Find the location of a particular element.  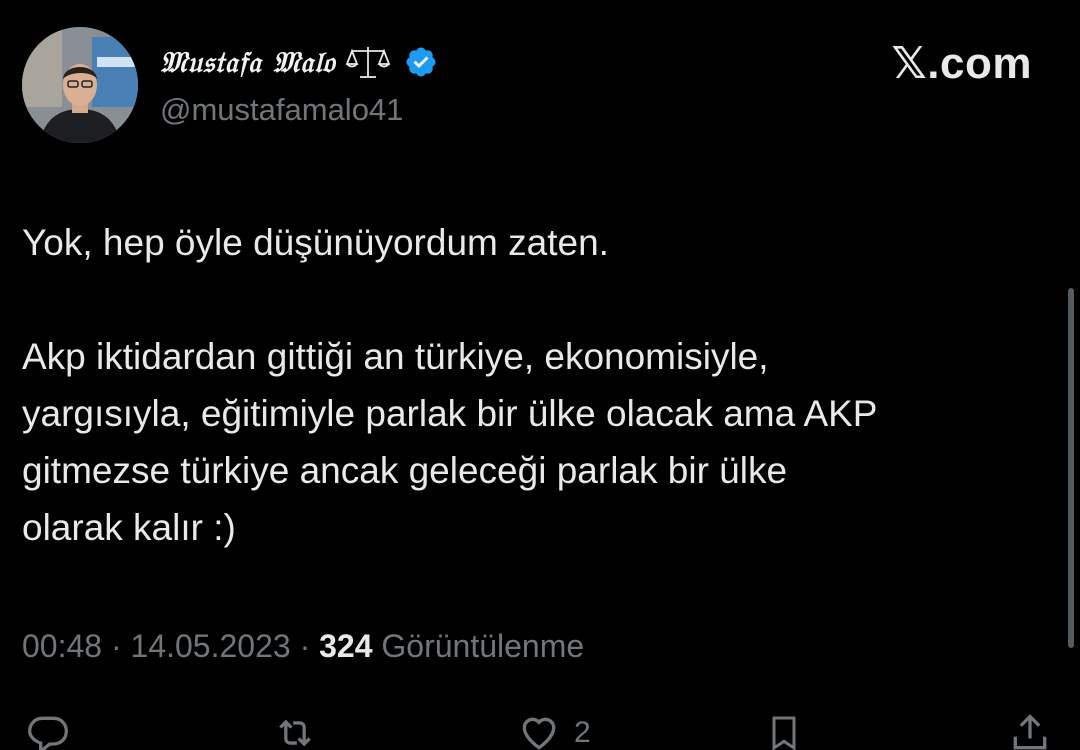

avatar is located at coordinates (80, 85).